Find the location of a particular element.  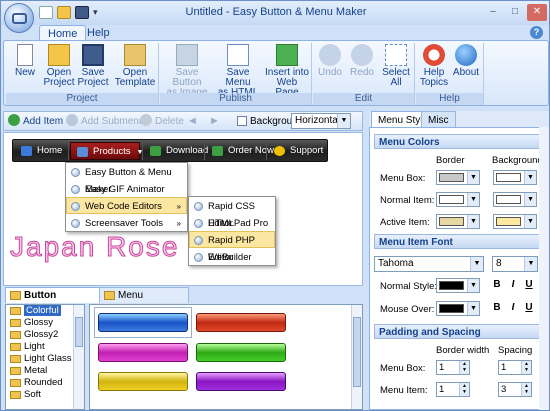

normal-style-color: ▼ is located at coordinates (458, 285).